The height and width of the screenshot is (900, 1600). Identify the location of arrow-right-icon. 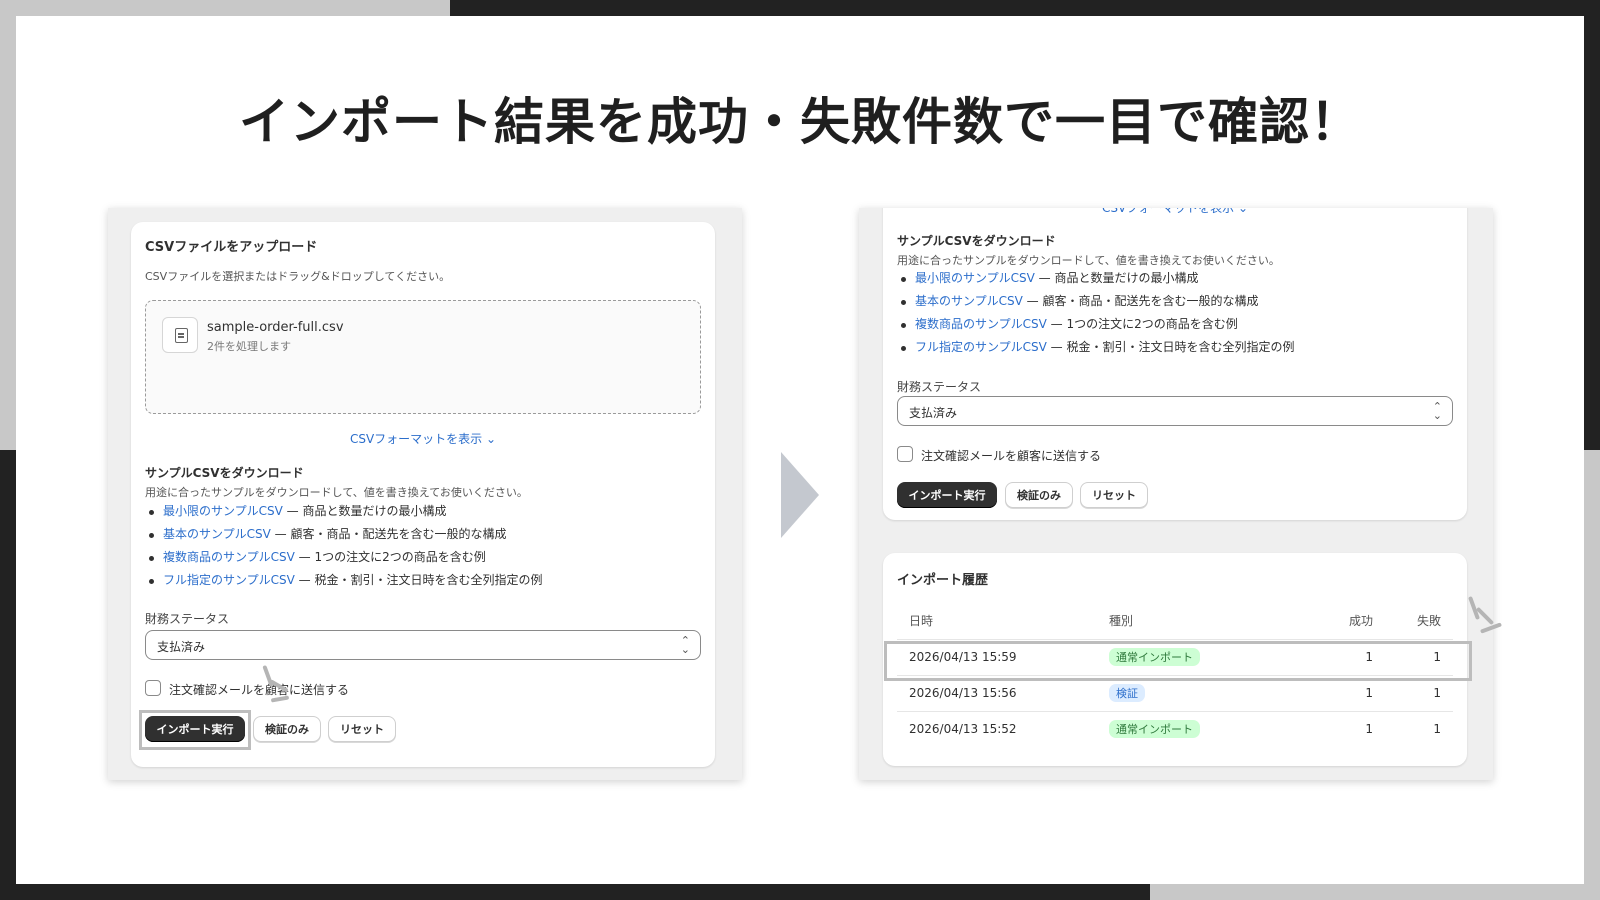
(800, 495).